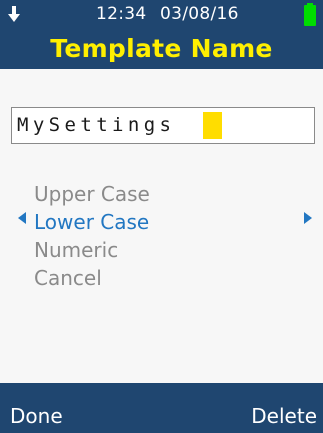 Image resolution: width=323 pixels, height=433 pixels. What do you see at coordinates (121, 14) in the screenshot?
I see `status-time: 12:34` at bounding box center [121, 14].